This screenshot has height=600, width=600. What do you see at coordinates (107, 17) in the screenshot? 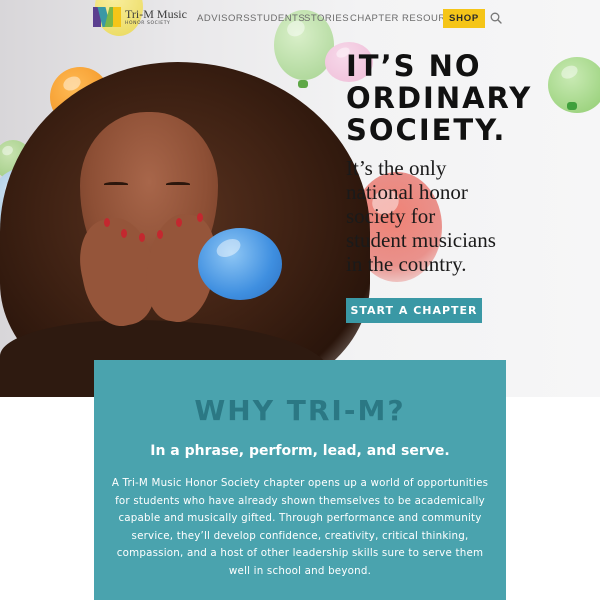
I see `logo-mark-icon` at bounding box center [107, 17].